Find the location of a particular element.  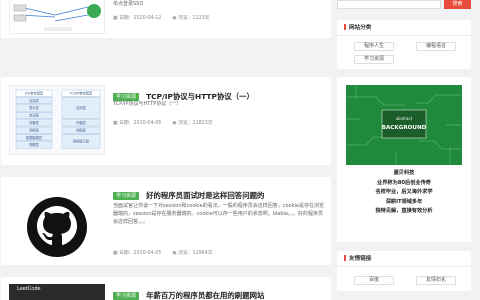

article-date: 日期：2020-04-06 is located at coordinates (140, 123).